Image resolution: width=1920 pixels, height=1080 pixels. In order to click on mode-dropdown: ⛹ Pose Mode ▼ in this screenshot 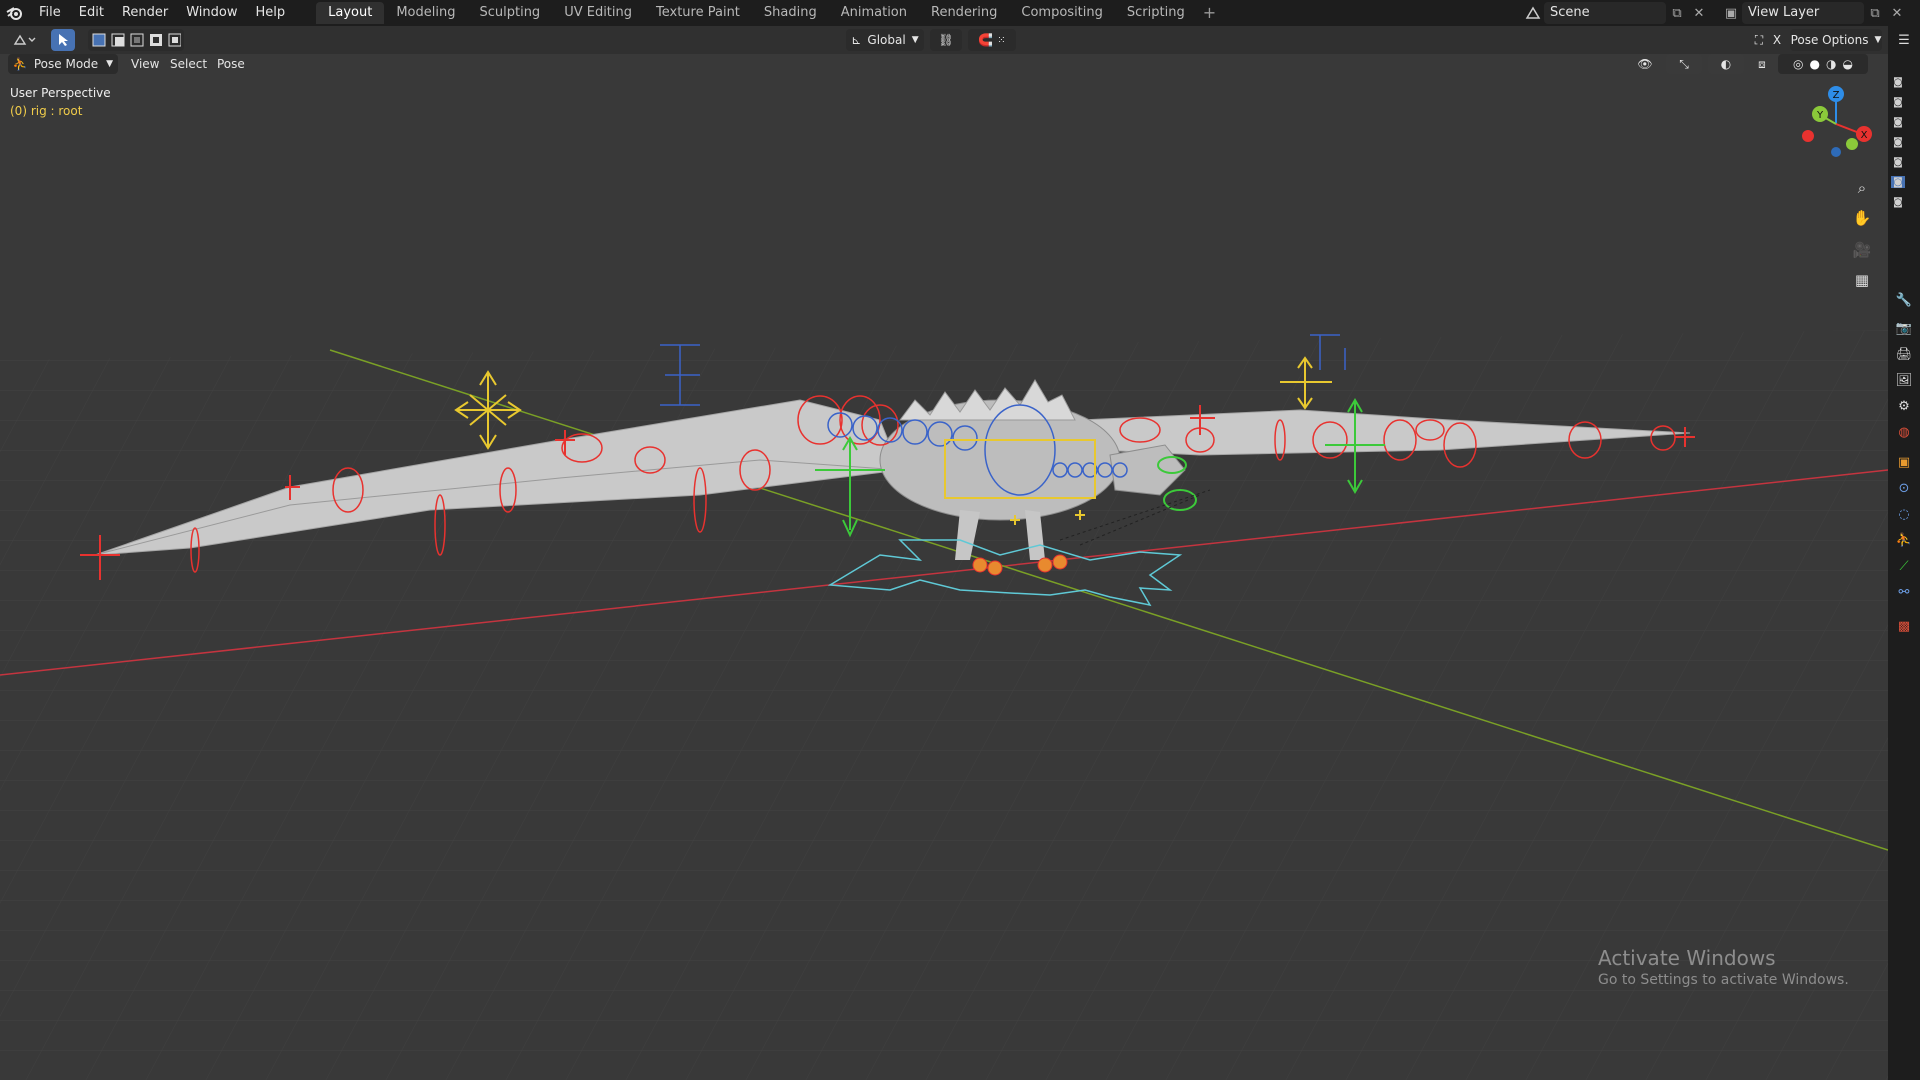, I will do `click(63, 64)`.